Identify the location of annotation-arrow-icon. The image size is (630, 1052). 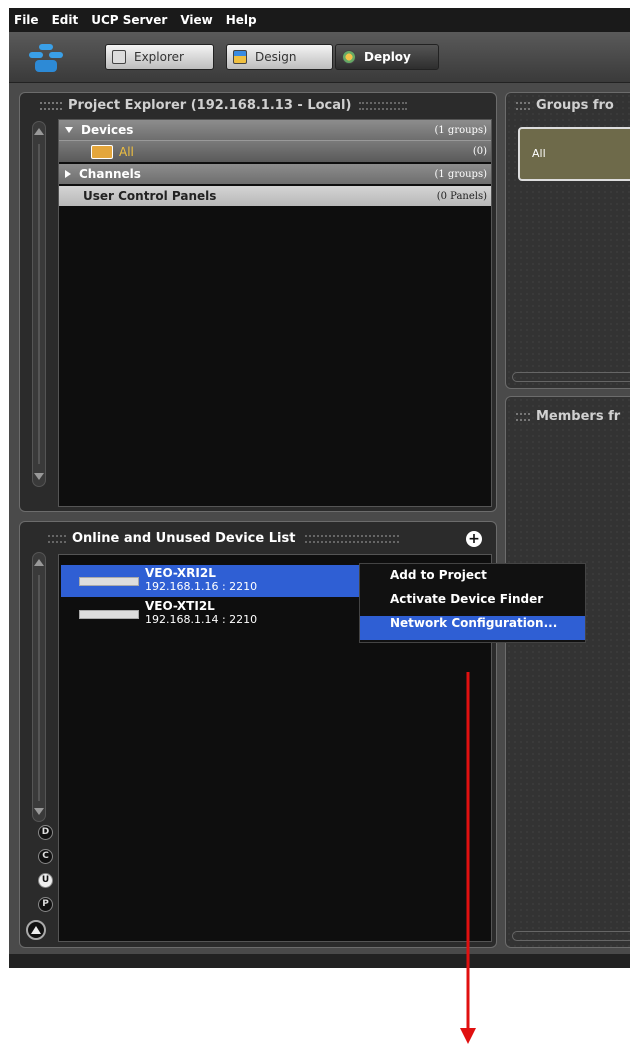
(468, 858).